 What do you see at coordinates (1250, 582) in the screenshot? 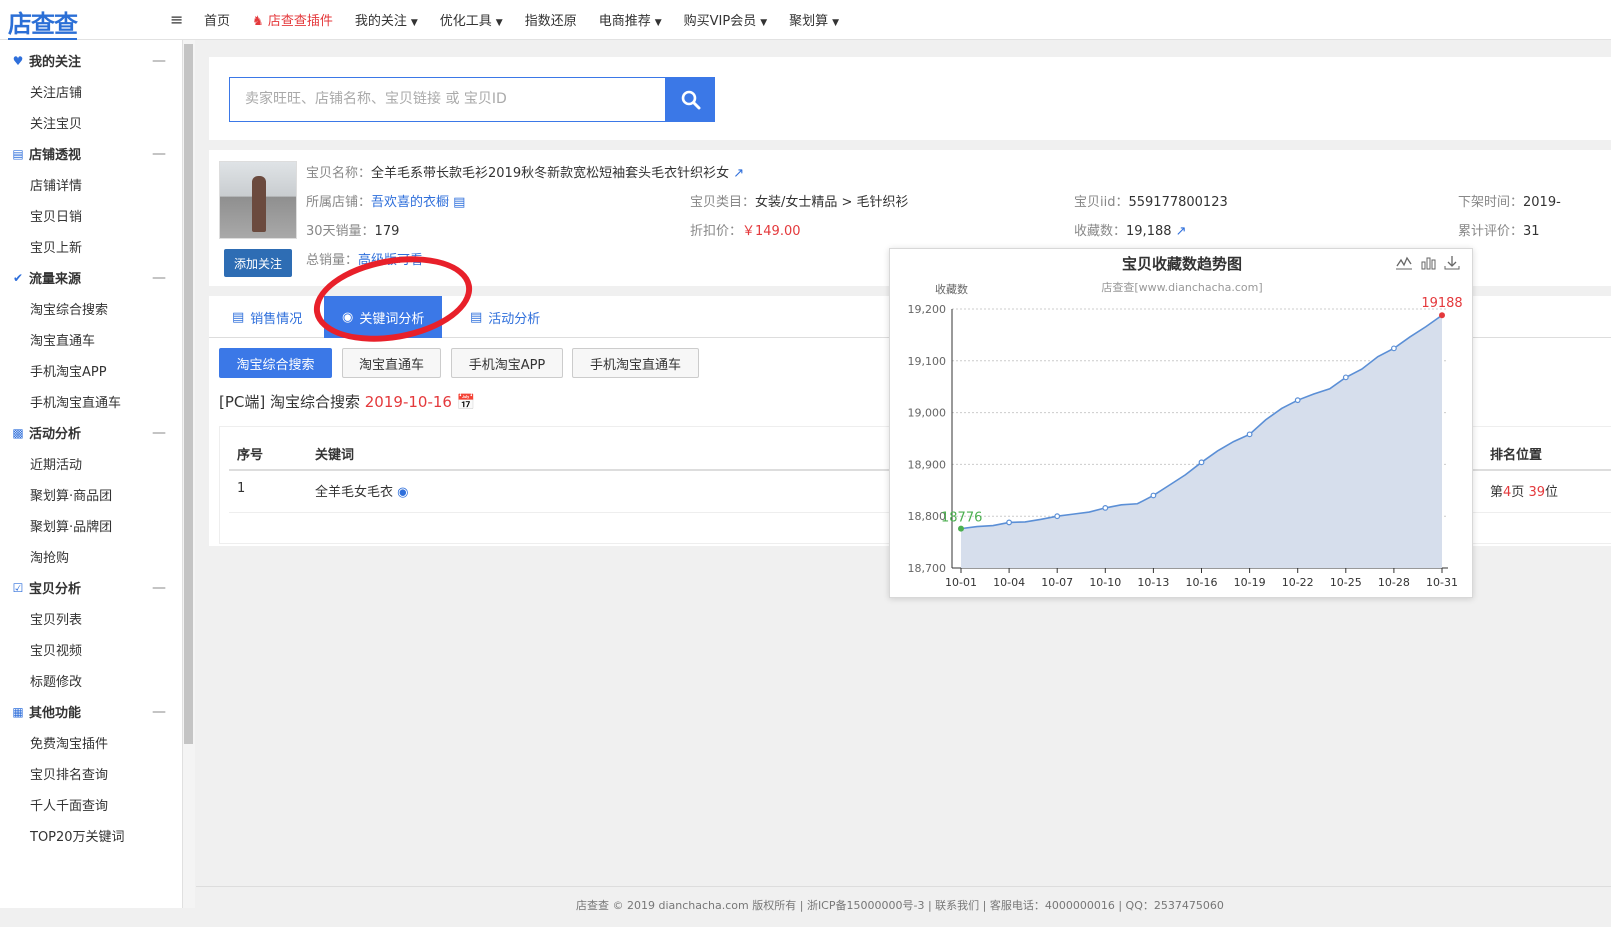
I see `x-tick-label: 10-19` at bounding box center [1250, 582].